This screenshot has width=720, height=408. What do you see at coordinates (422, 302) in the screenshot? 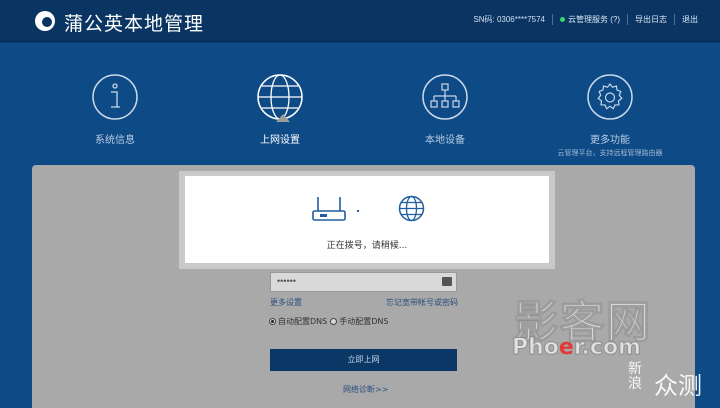
I see `forgot-account-link: 忘记宽带帐号或密码` at bounding box center [422, 302].